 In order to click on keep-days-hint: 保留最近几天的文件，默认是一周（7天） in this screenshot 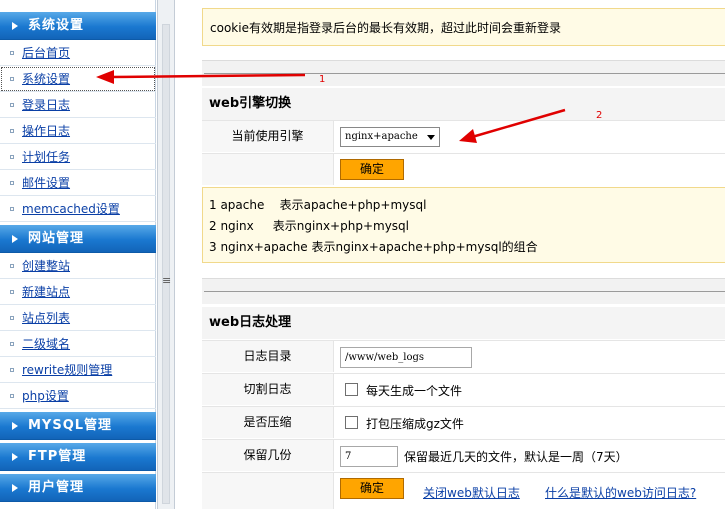, I will do `click(516, 457)`.